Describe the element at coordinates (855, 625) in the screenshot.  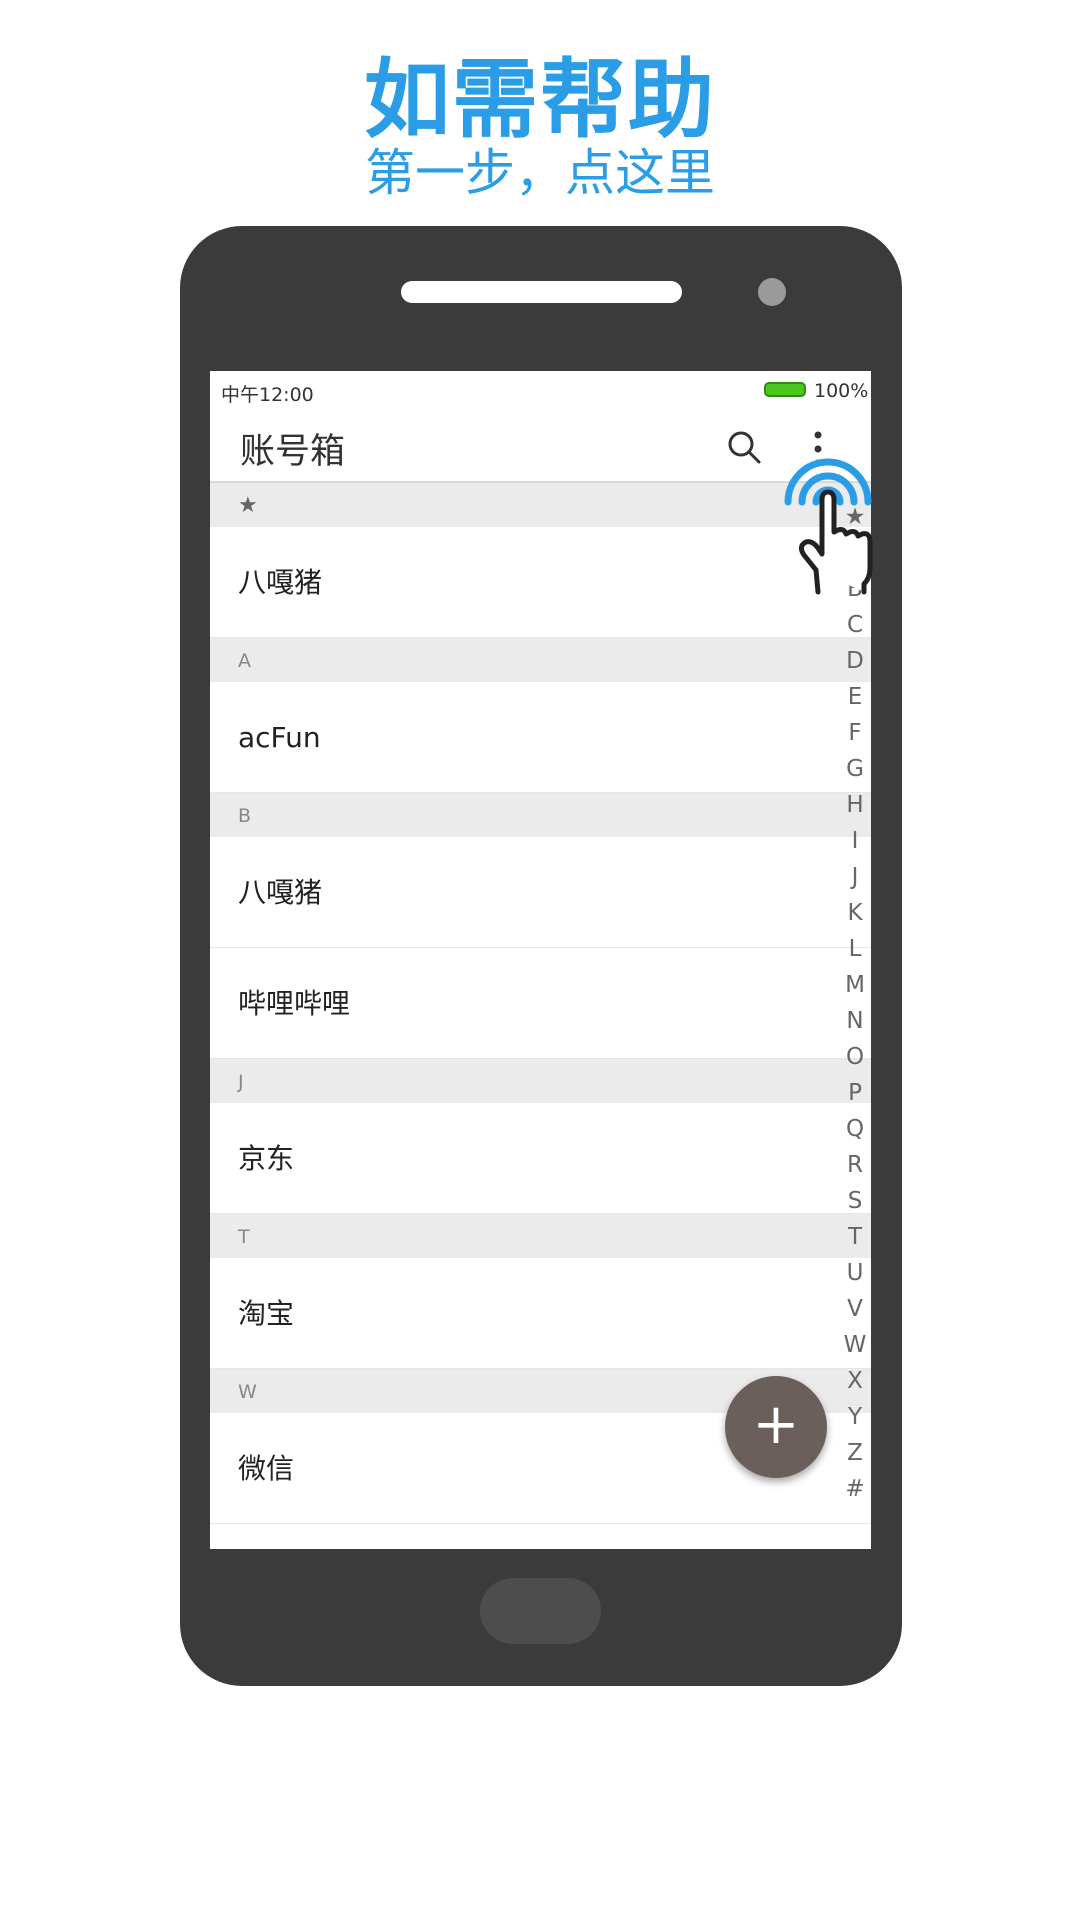
I see `index-letter: C` at that location.